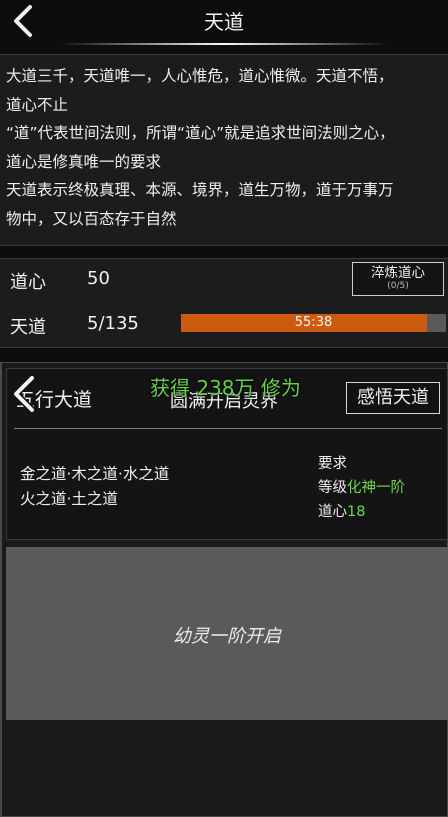 The height and width of the screenshot is (817, 448). I want to click on daoxin-req-value: 18, so click(356, 512).